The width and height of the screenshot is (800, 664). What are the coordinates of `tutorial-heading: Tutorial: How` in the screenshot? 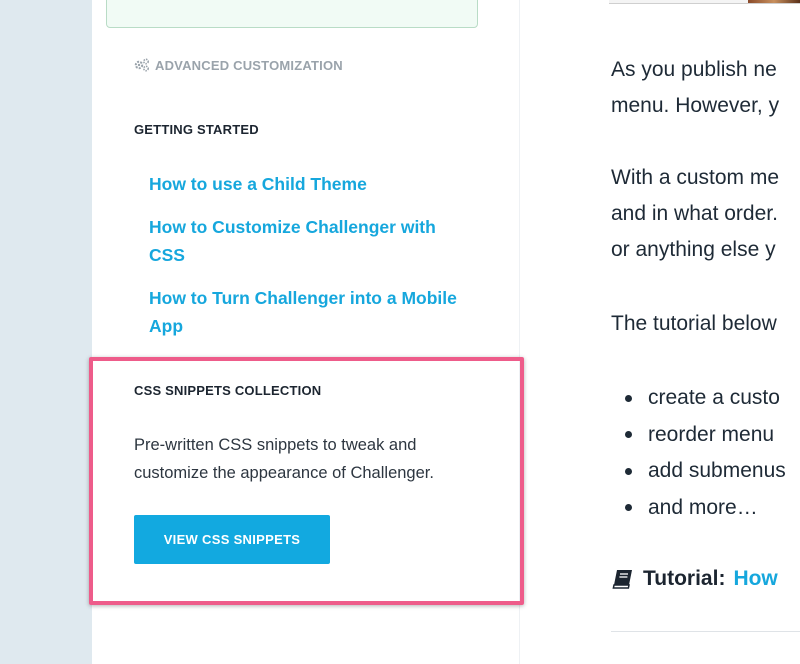 It's located at (694, 579).